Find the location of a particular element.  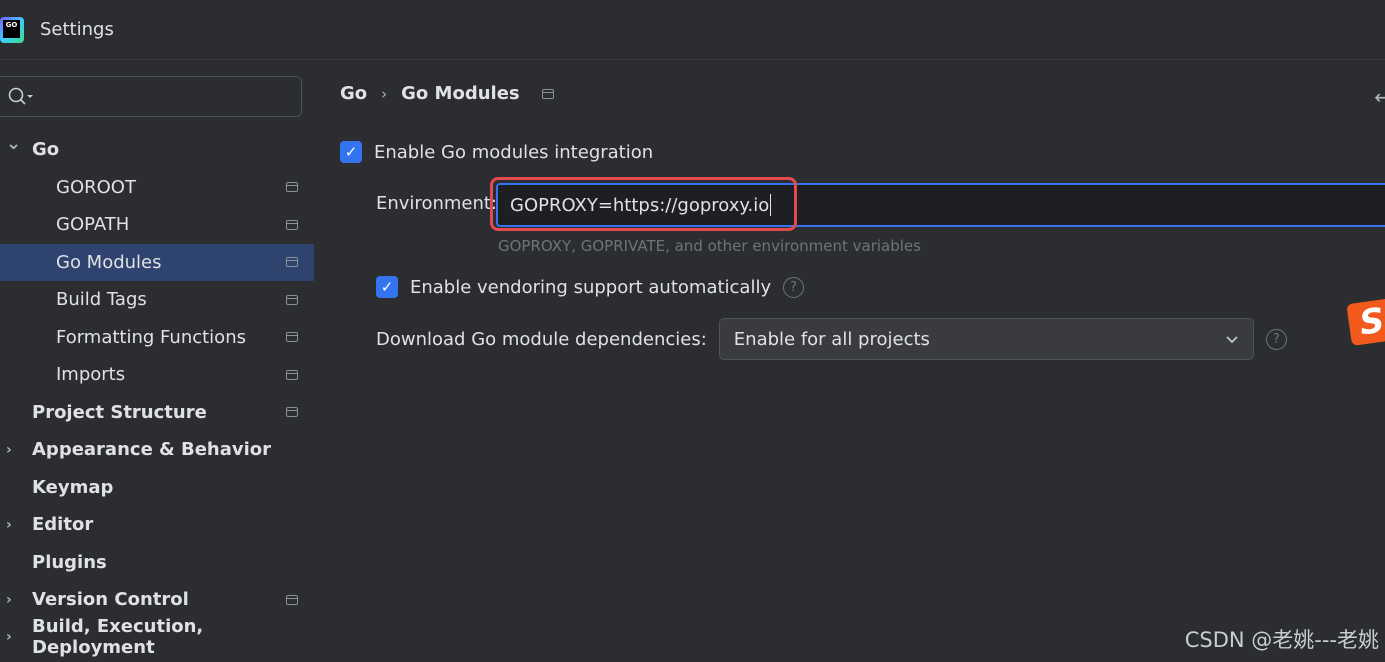

sidebar-item-appearance-behavior: › Appearance & Behavior is located at coordinates (157, 450).